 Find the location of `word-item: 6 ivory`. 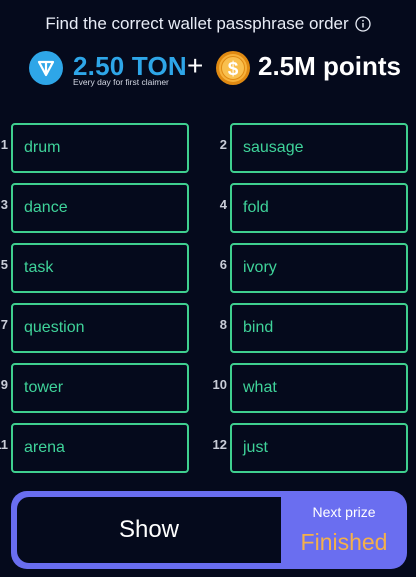

word-item: 6 ivory is located at coordinates (208, 268).